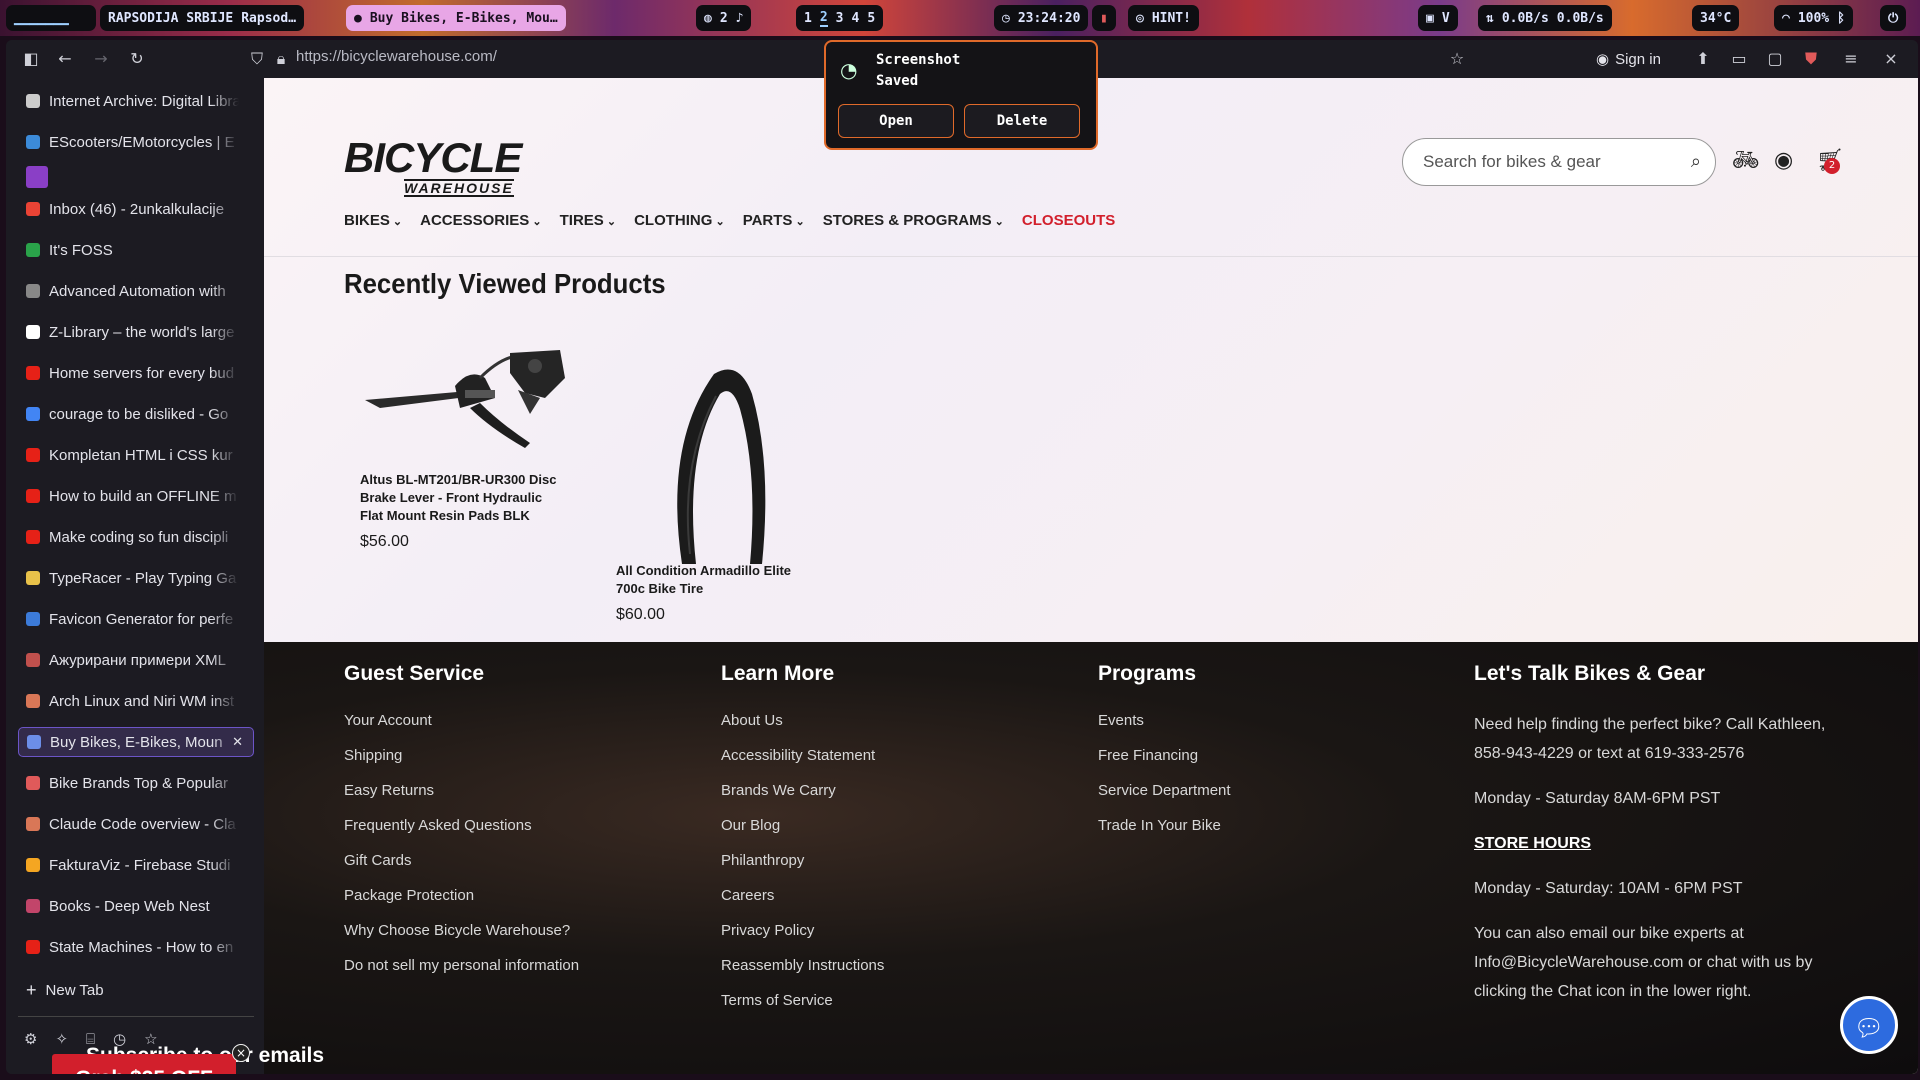  What do you see at coordinates (802, 869) in the screenshot?
I see `footer-link: Philanthropy` at bounding box center [802, 869].